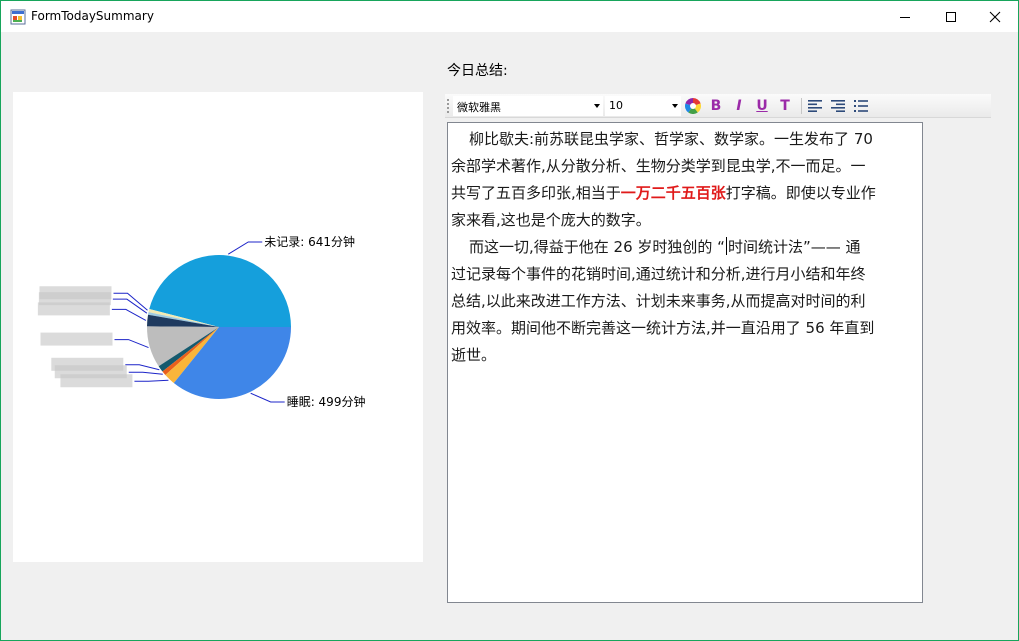 The height and width of the screenshot is (641, 1019). I want to click on text-line: 而这一切,得益于他在 26 岁时独创的 “时间统计法”—— 通, so click(683, 247).